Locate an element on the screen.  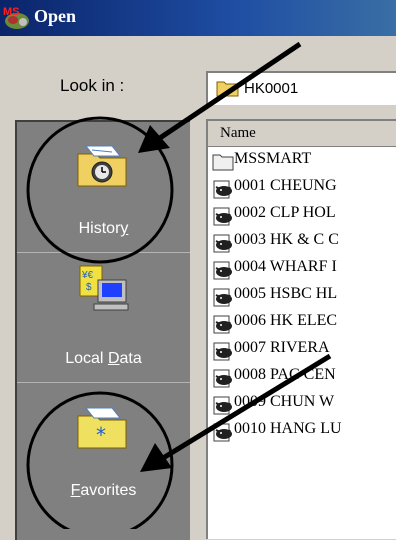
window-title: Open is located at coordinates (55, 16).